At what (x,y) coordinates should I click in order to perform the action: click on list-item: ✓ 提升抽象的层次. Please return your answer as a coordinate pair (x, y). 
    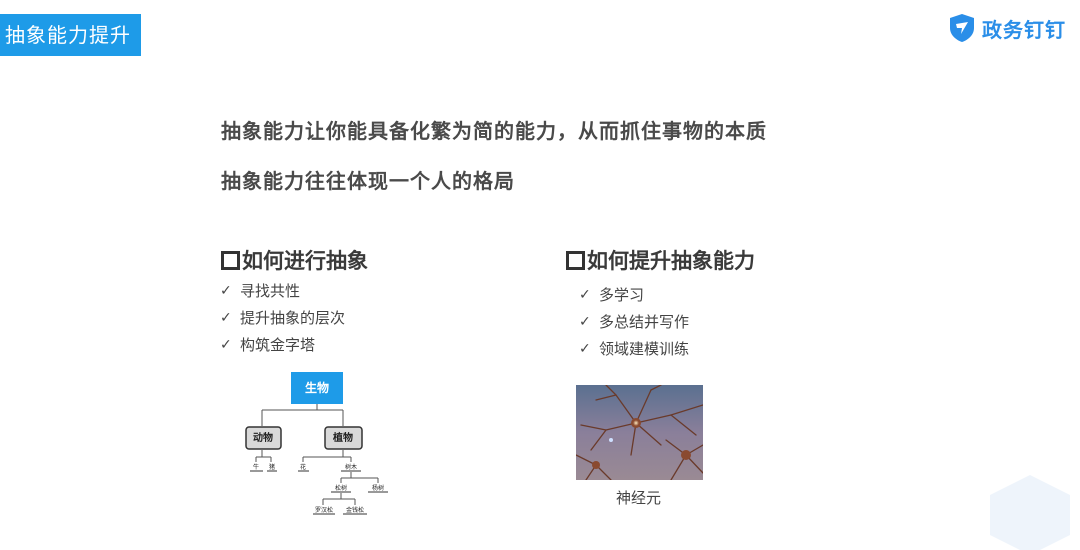
    Looking at the image, I should click on (282, 317).